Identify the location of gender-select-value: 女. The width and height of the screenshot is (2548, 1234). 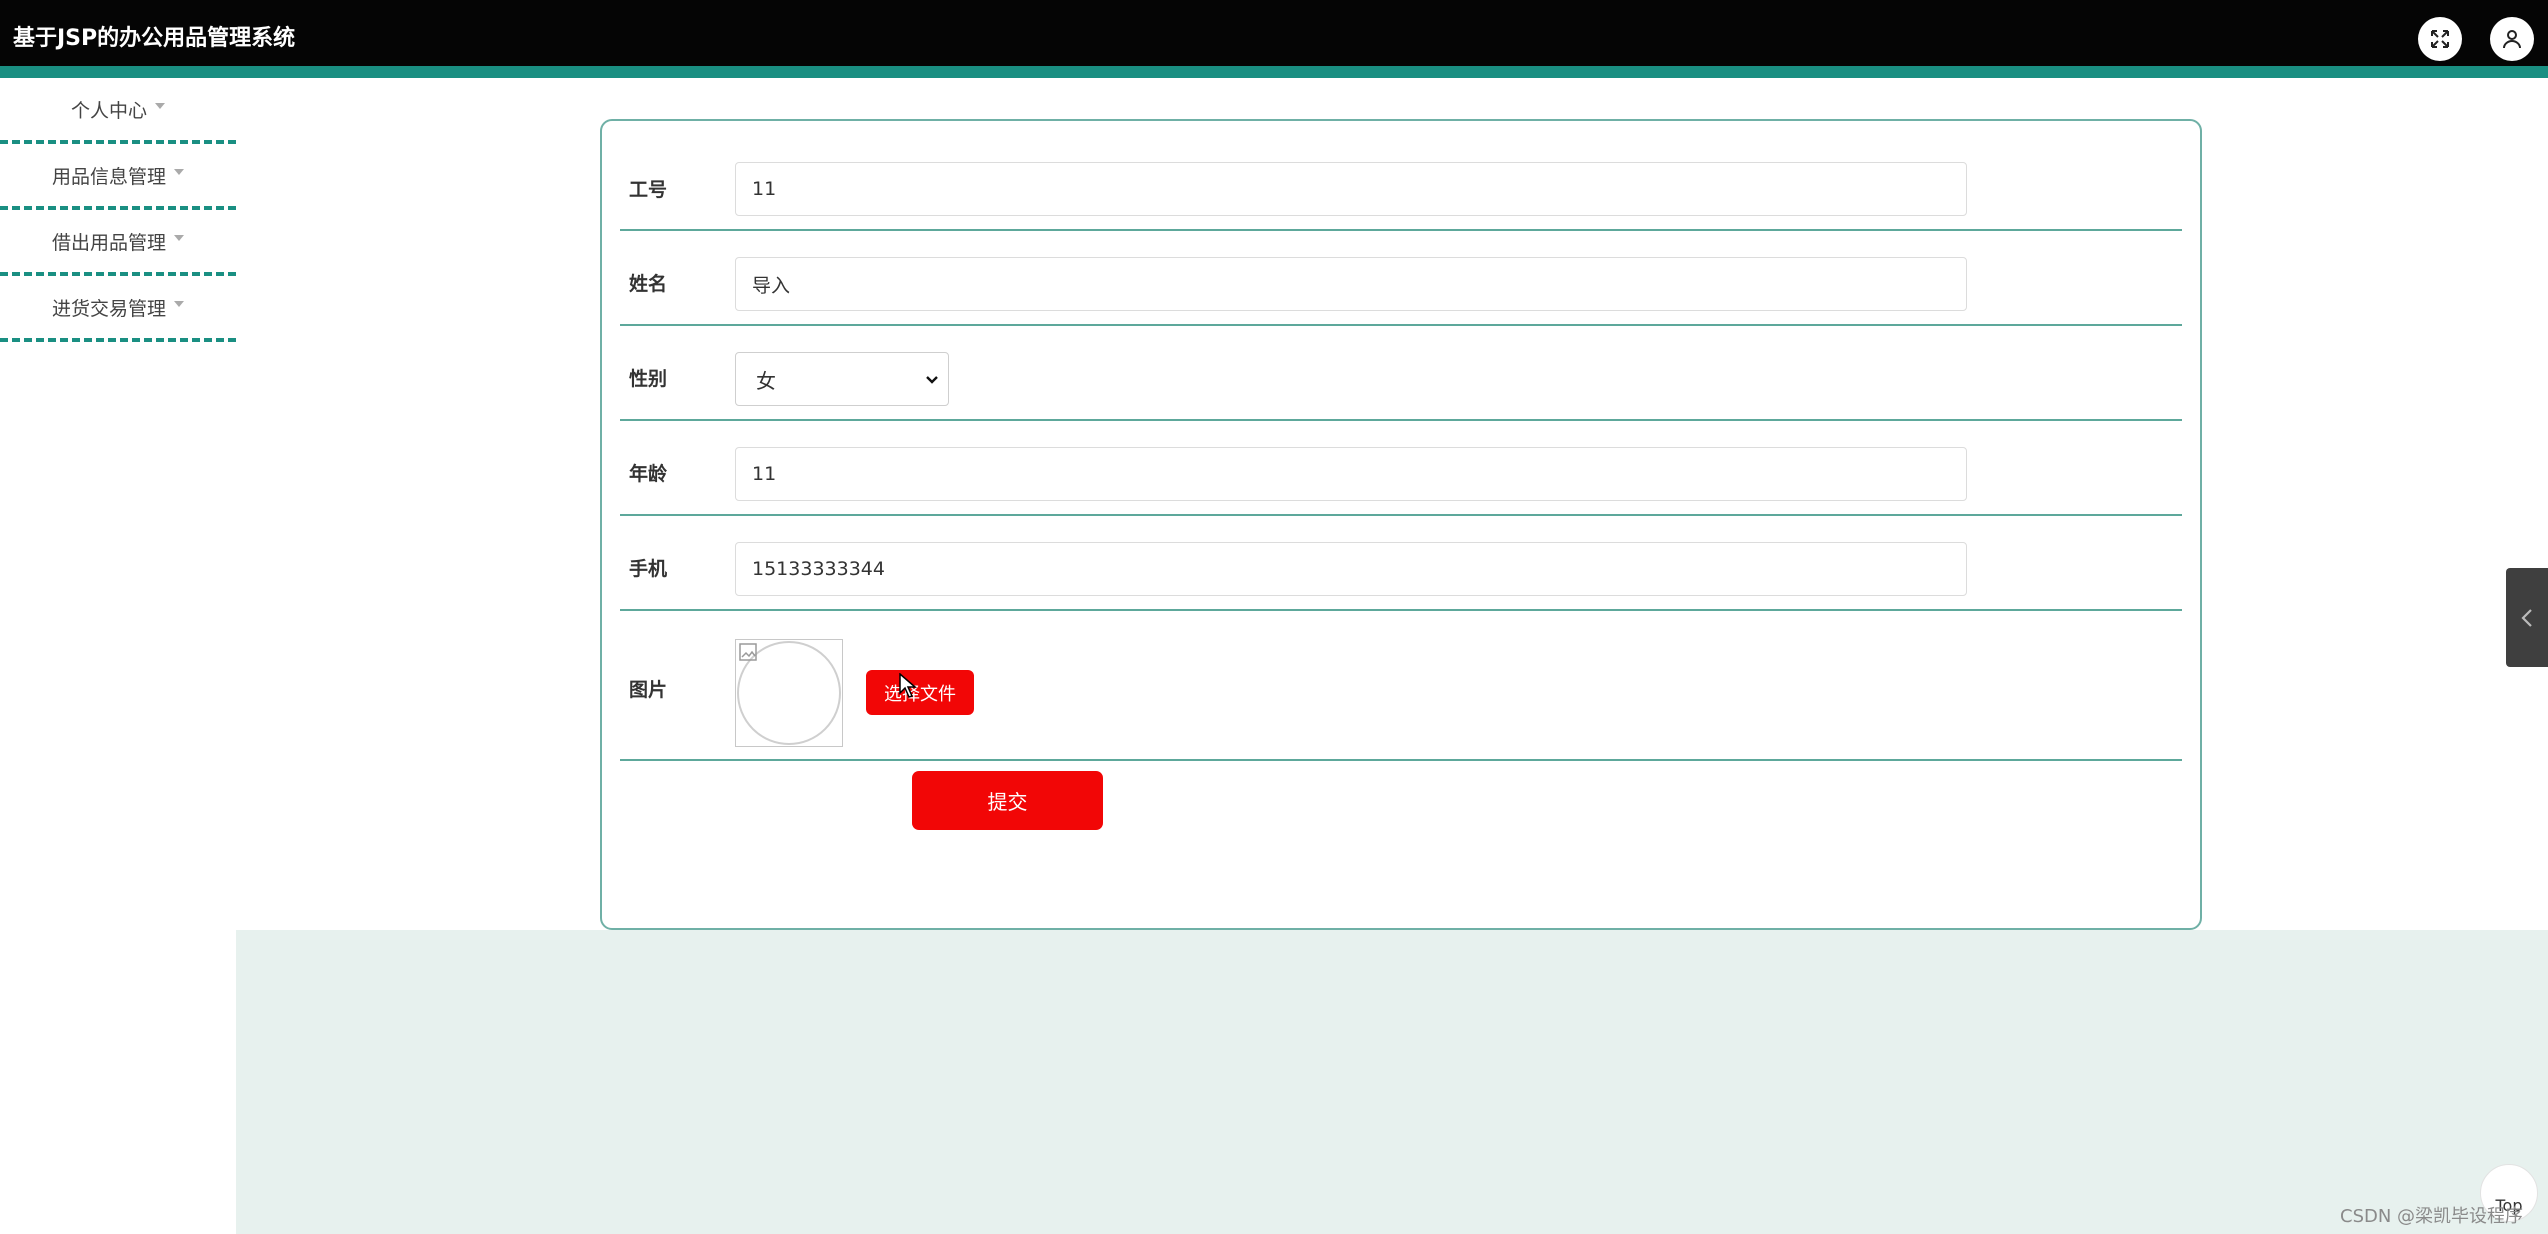
(766, 380).